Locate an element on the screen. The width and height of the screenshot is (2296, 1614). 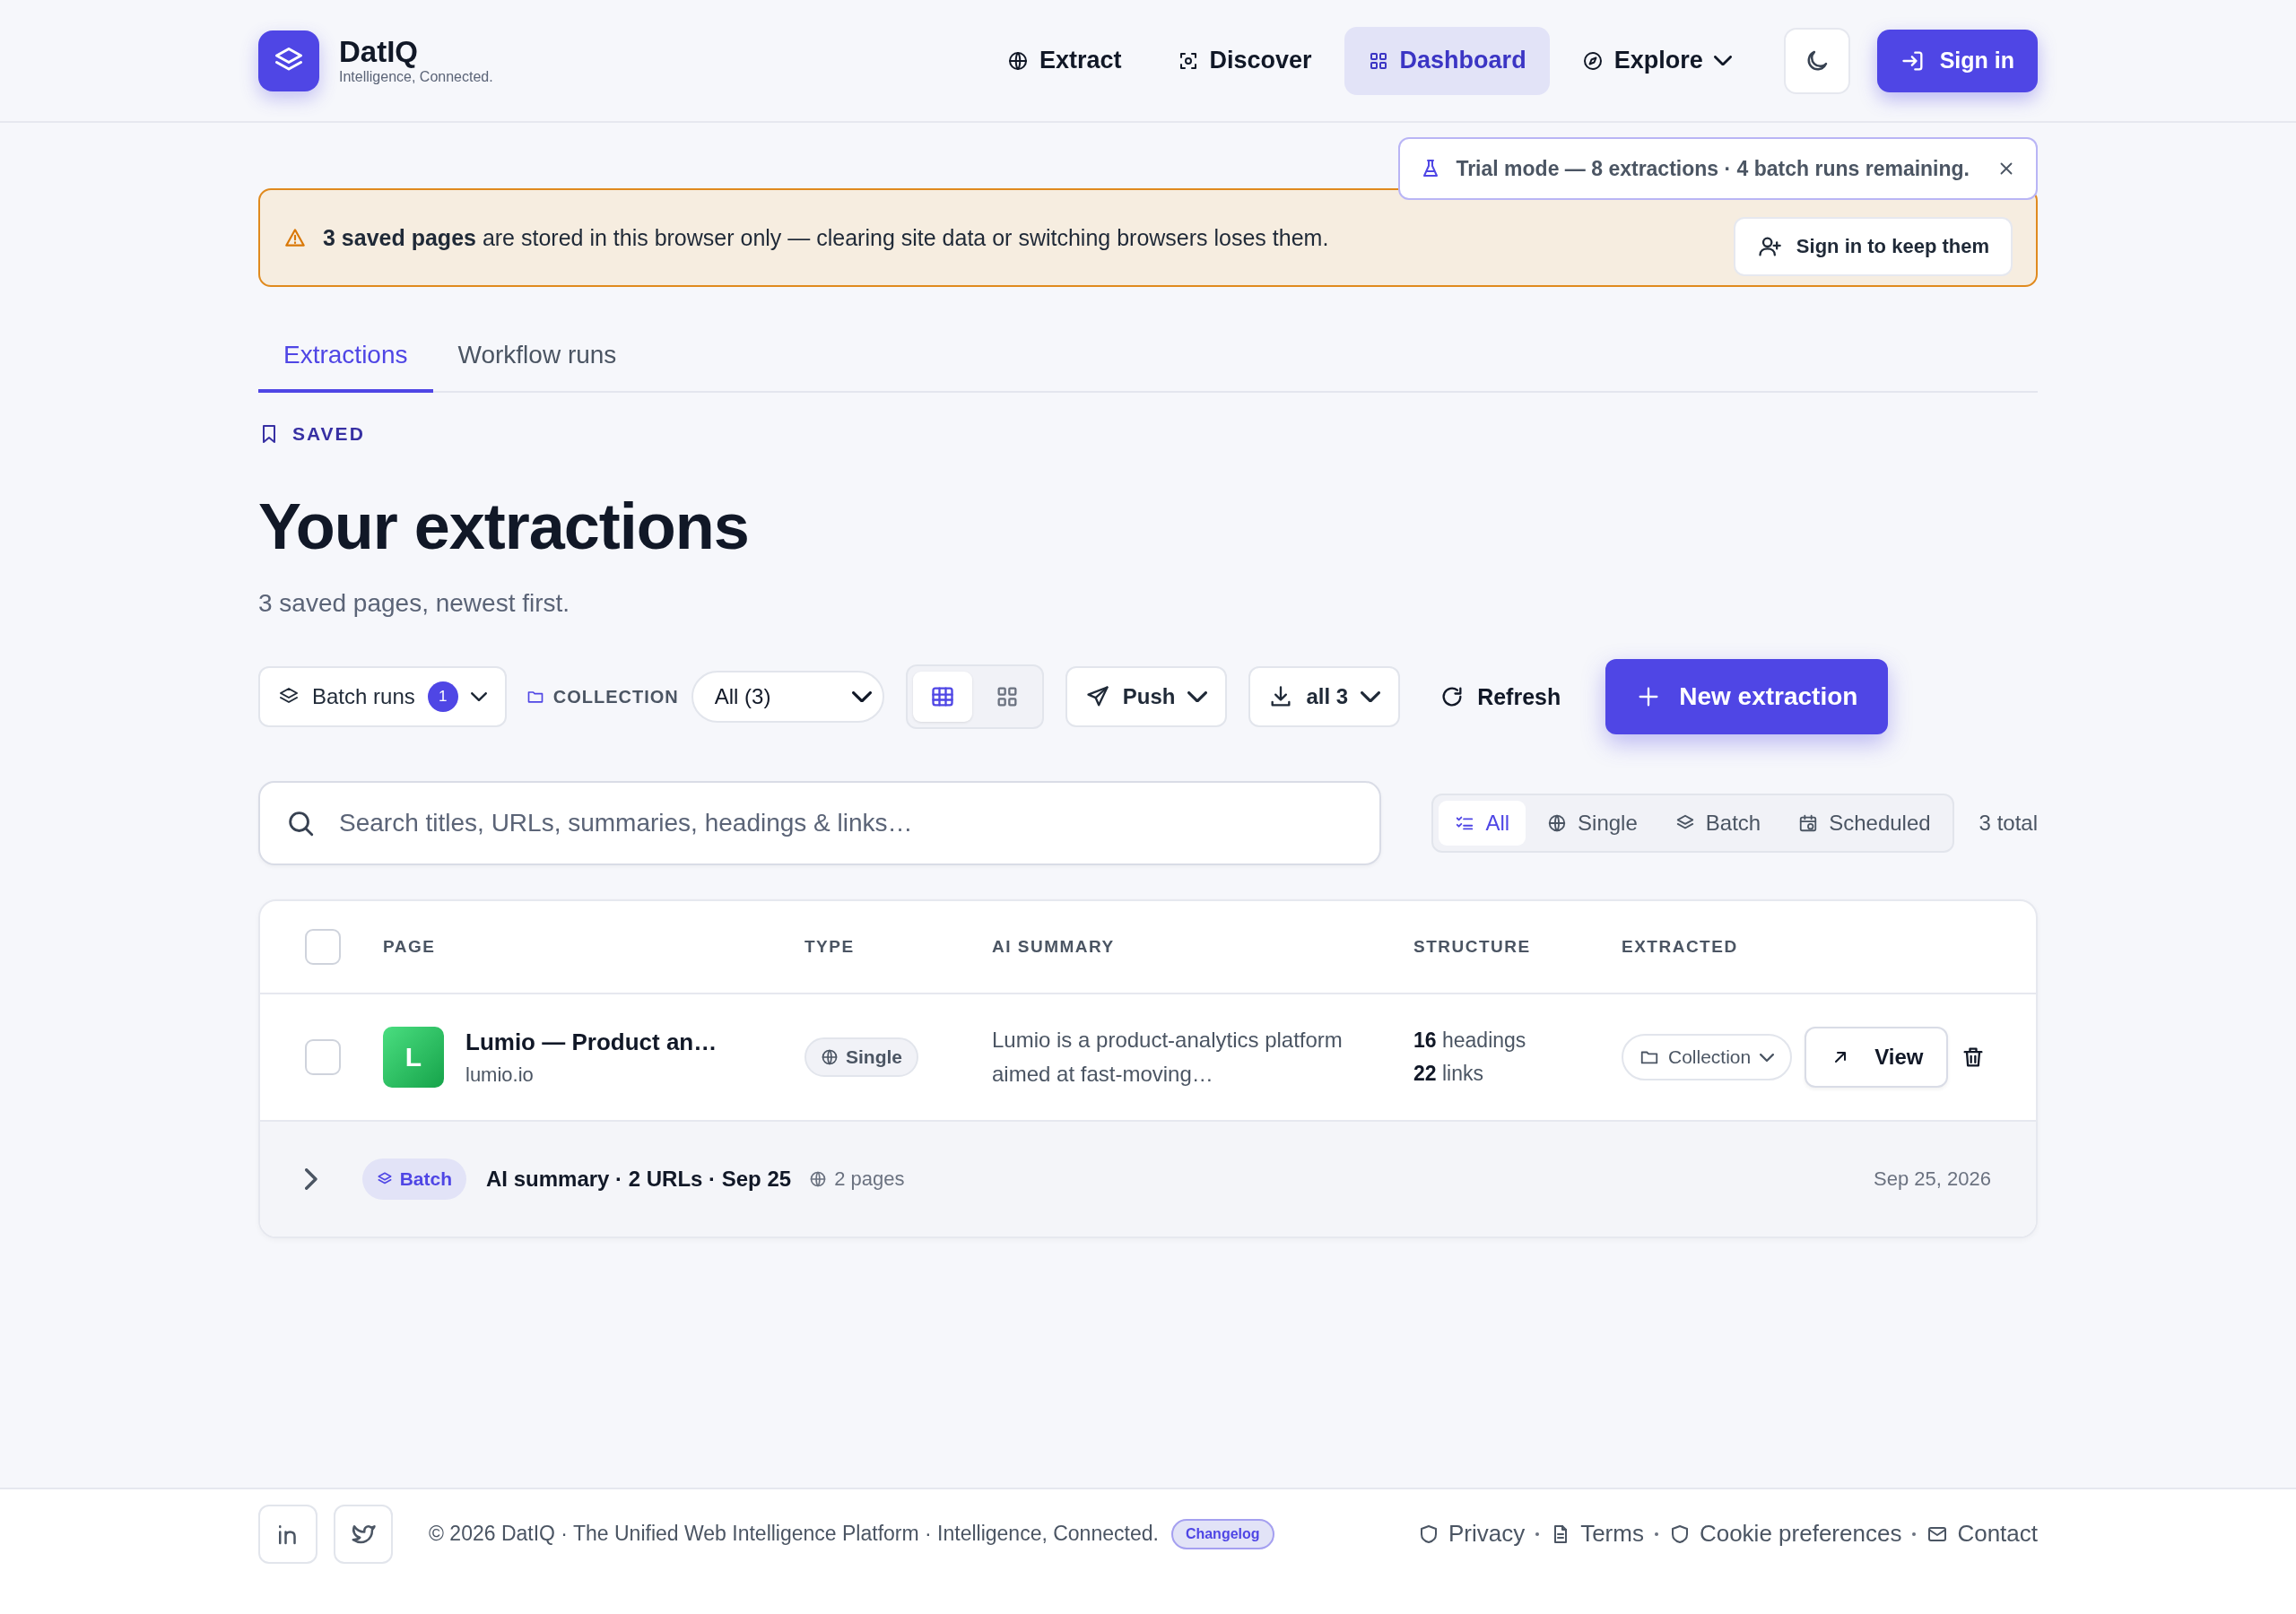
theme-toggle-button is located at coordinates (1816, 60).